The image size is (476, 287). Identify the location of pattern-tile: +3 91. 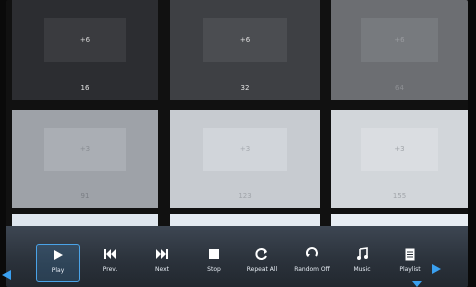
(85, 159).